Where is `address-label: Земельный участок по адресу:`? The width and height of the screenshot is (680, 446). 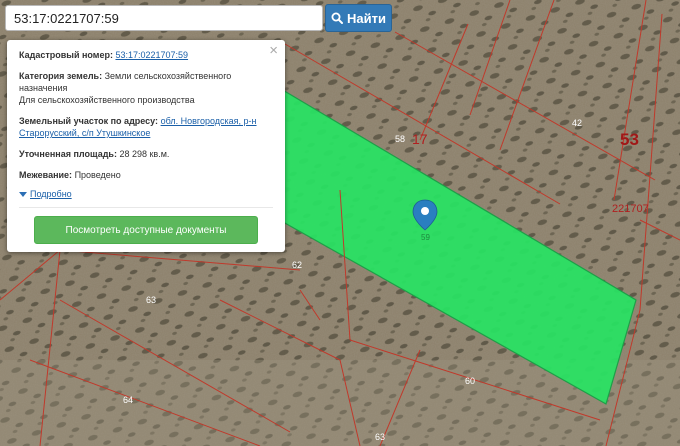 address-label: Земельный участок по адресу: is located at coordinates (89, 121).